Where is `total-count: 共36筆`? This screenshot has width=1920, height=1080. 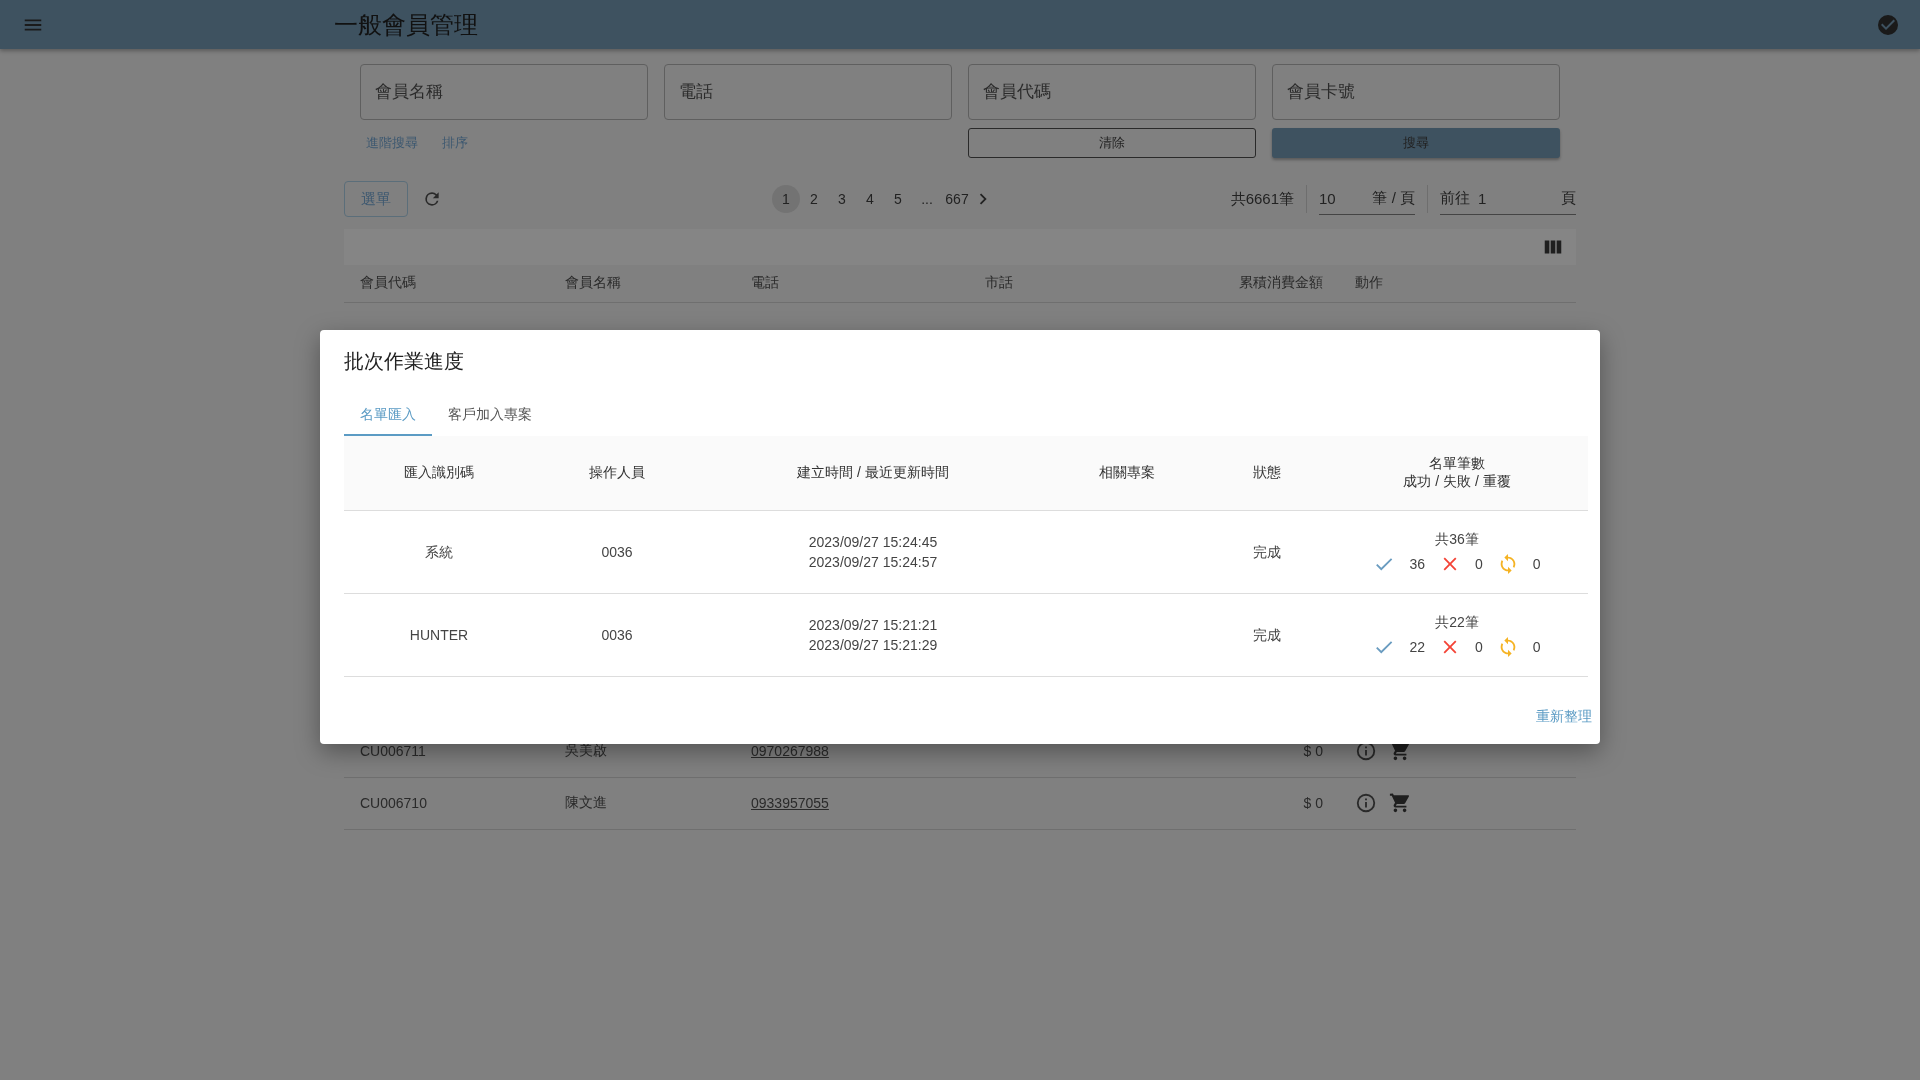
total-count: 共36筆 is located at coordinates (1457, 539).